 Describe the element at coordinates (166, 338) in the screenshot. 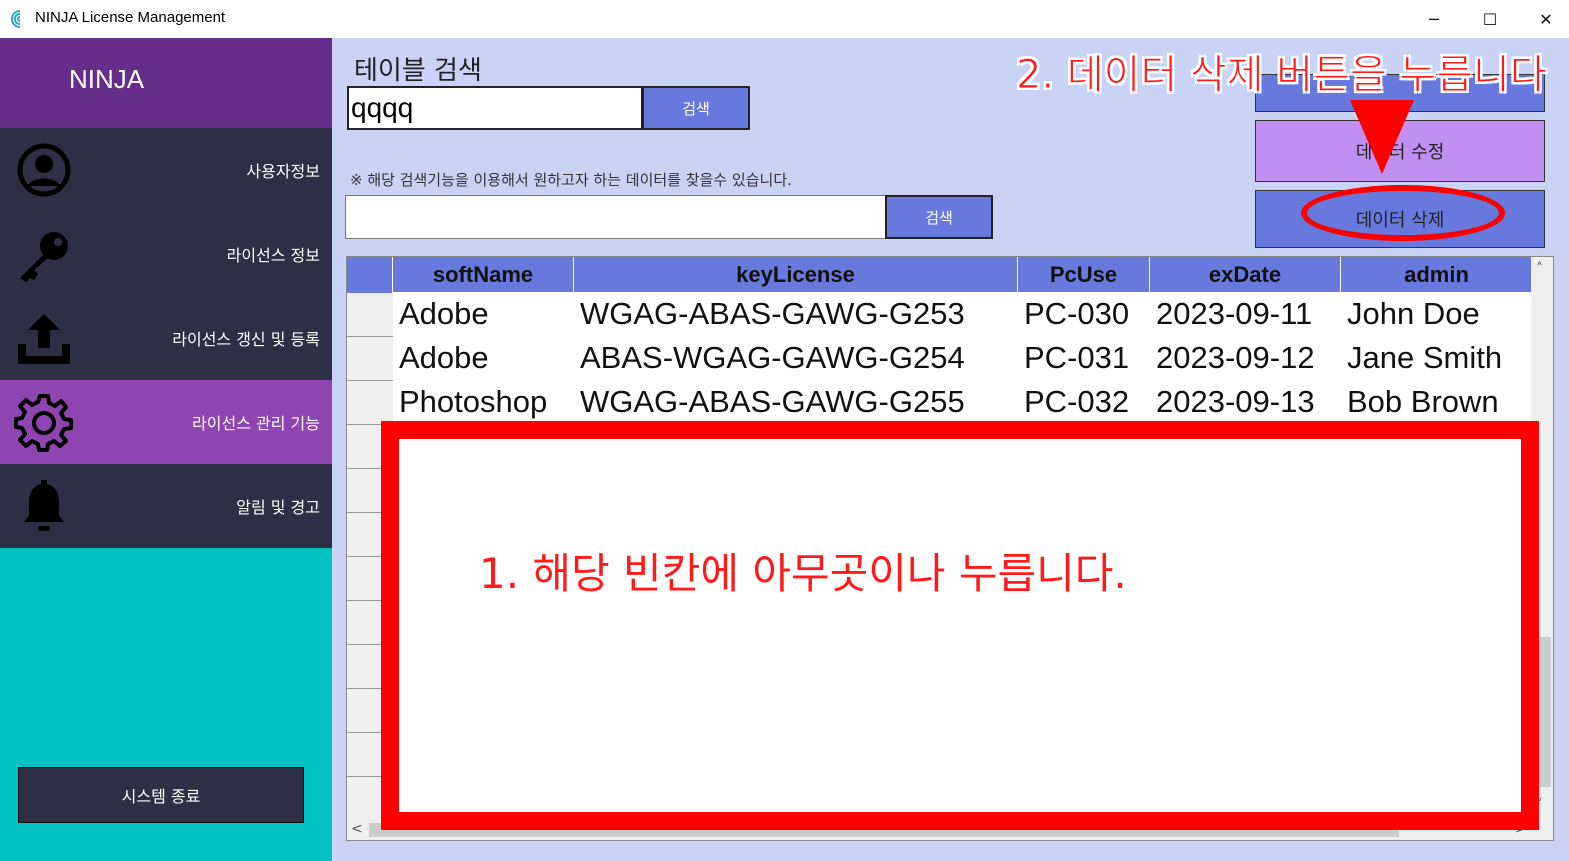

I see `sidebar-item-license-renew: 라이선스 갱신 및 등록` at that location.